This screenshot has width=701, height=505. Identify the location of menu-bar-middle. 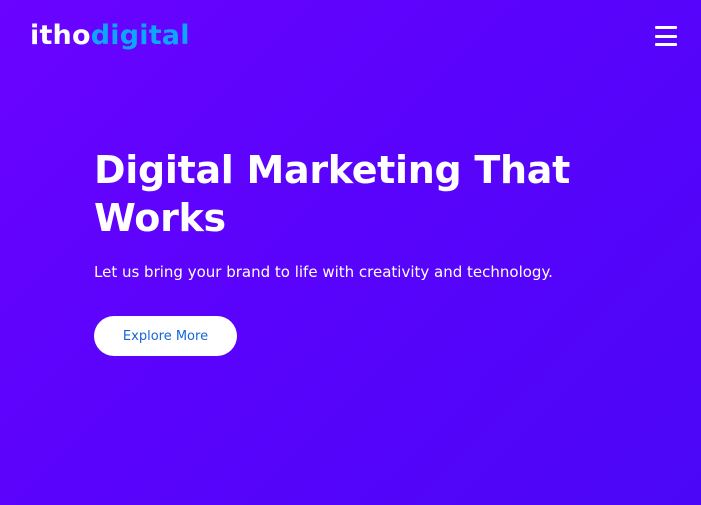
(666, 36).